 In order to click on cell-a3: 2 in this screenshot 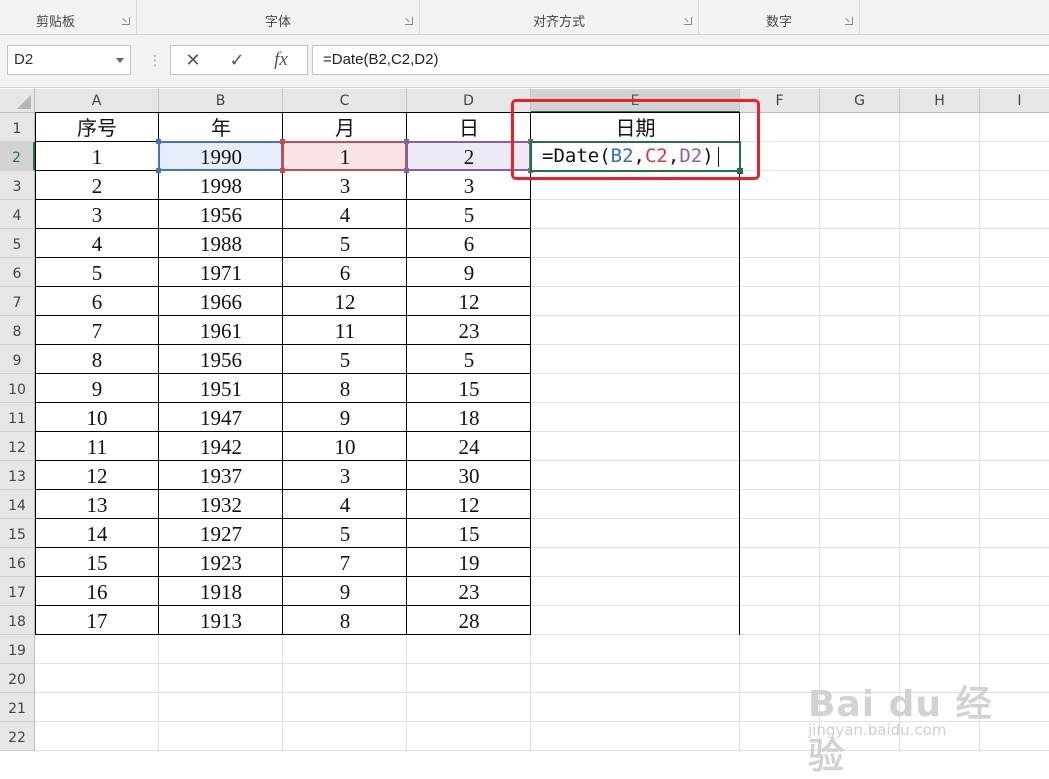, I will do `click(97, 185)`.